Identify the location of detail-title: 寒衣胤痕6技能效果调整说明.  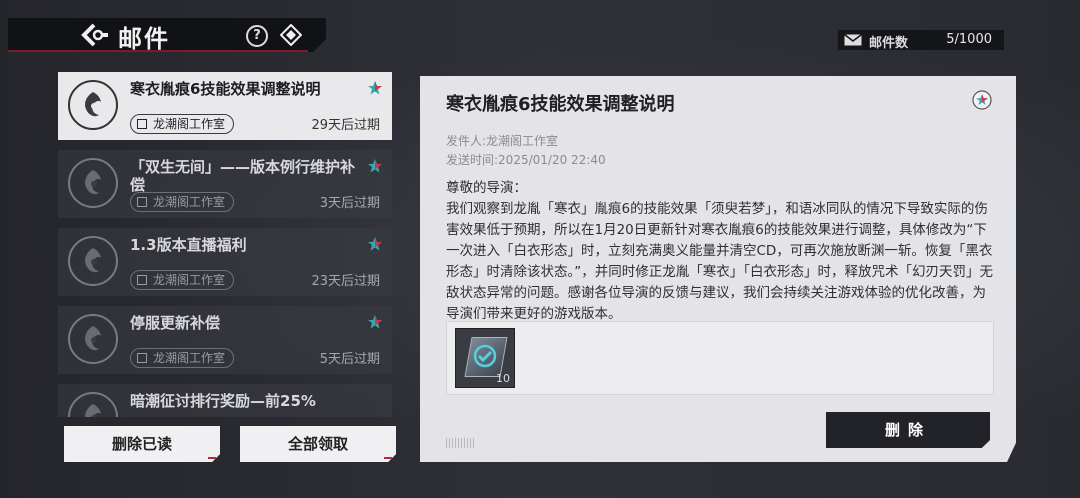
(560, 104).